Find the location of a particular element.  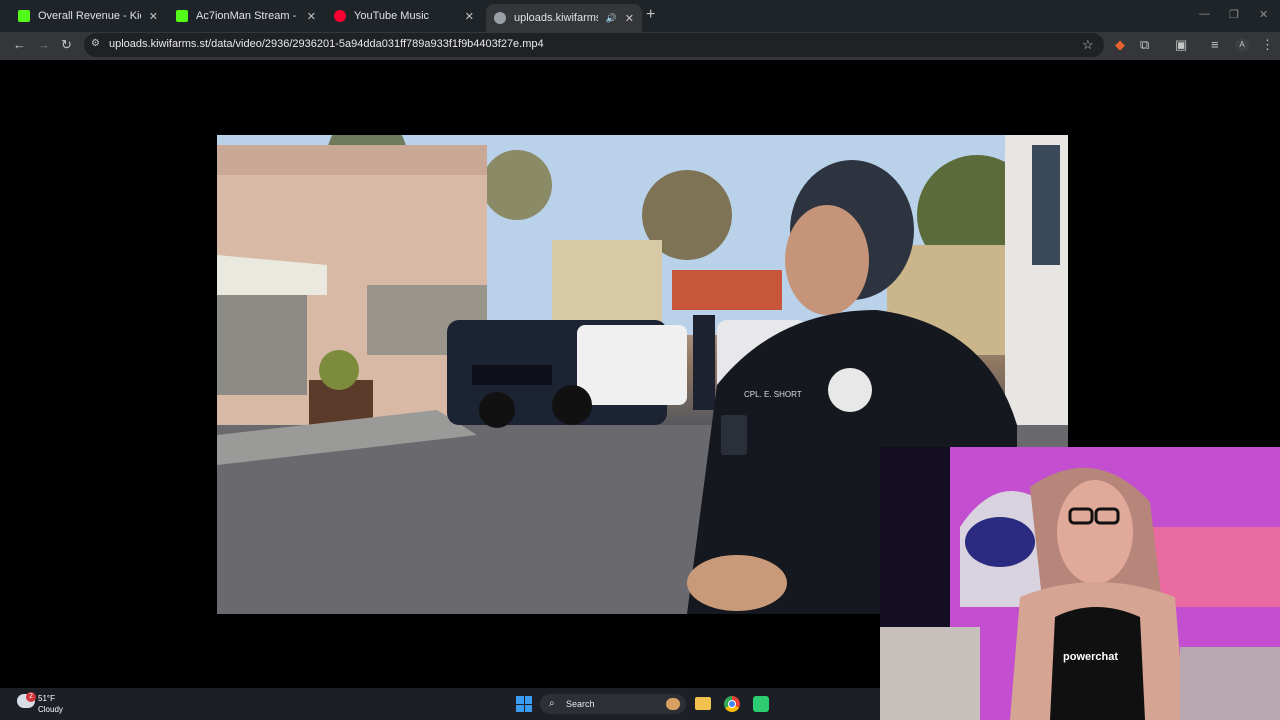

forward-icon: → is located at coordinates (43, 44).